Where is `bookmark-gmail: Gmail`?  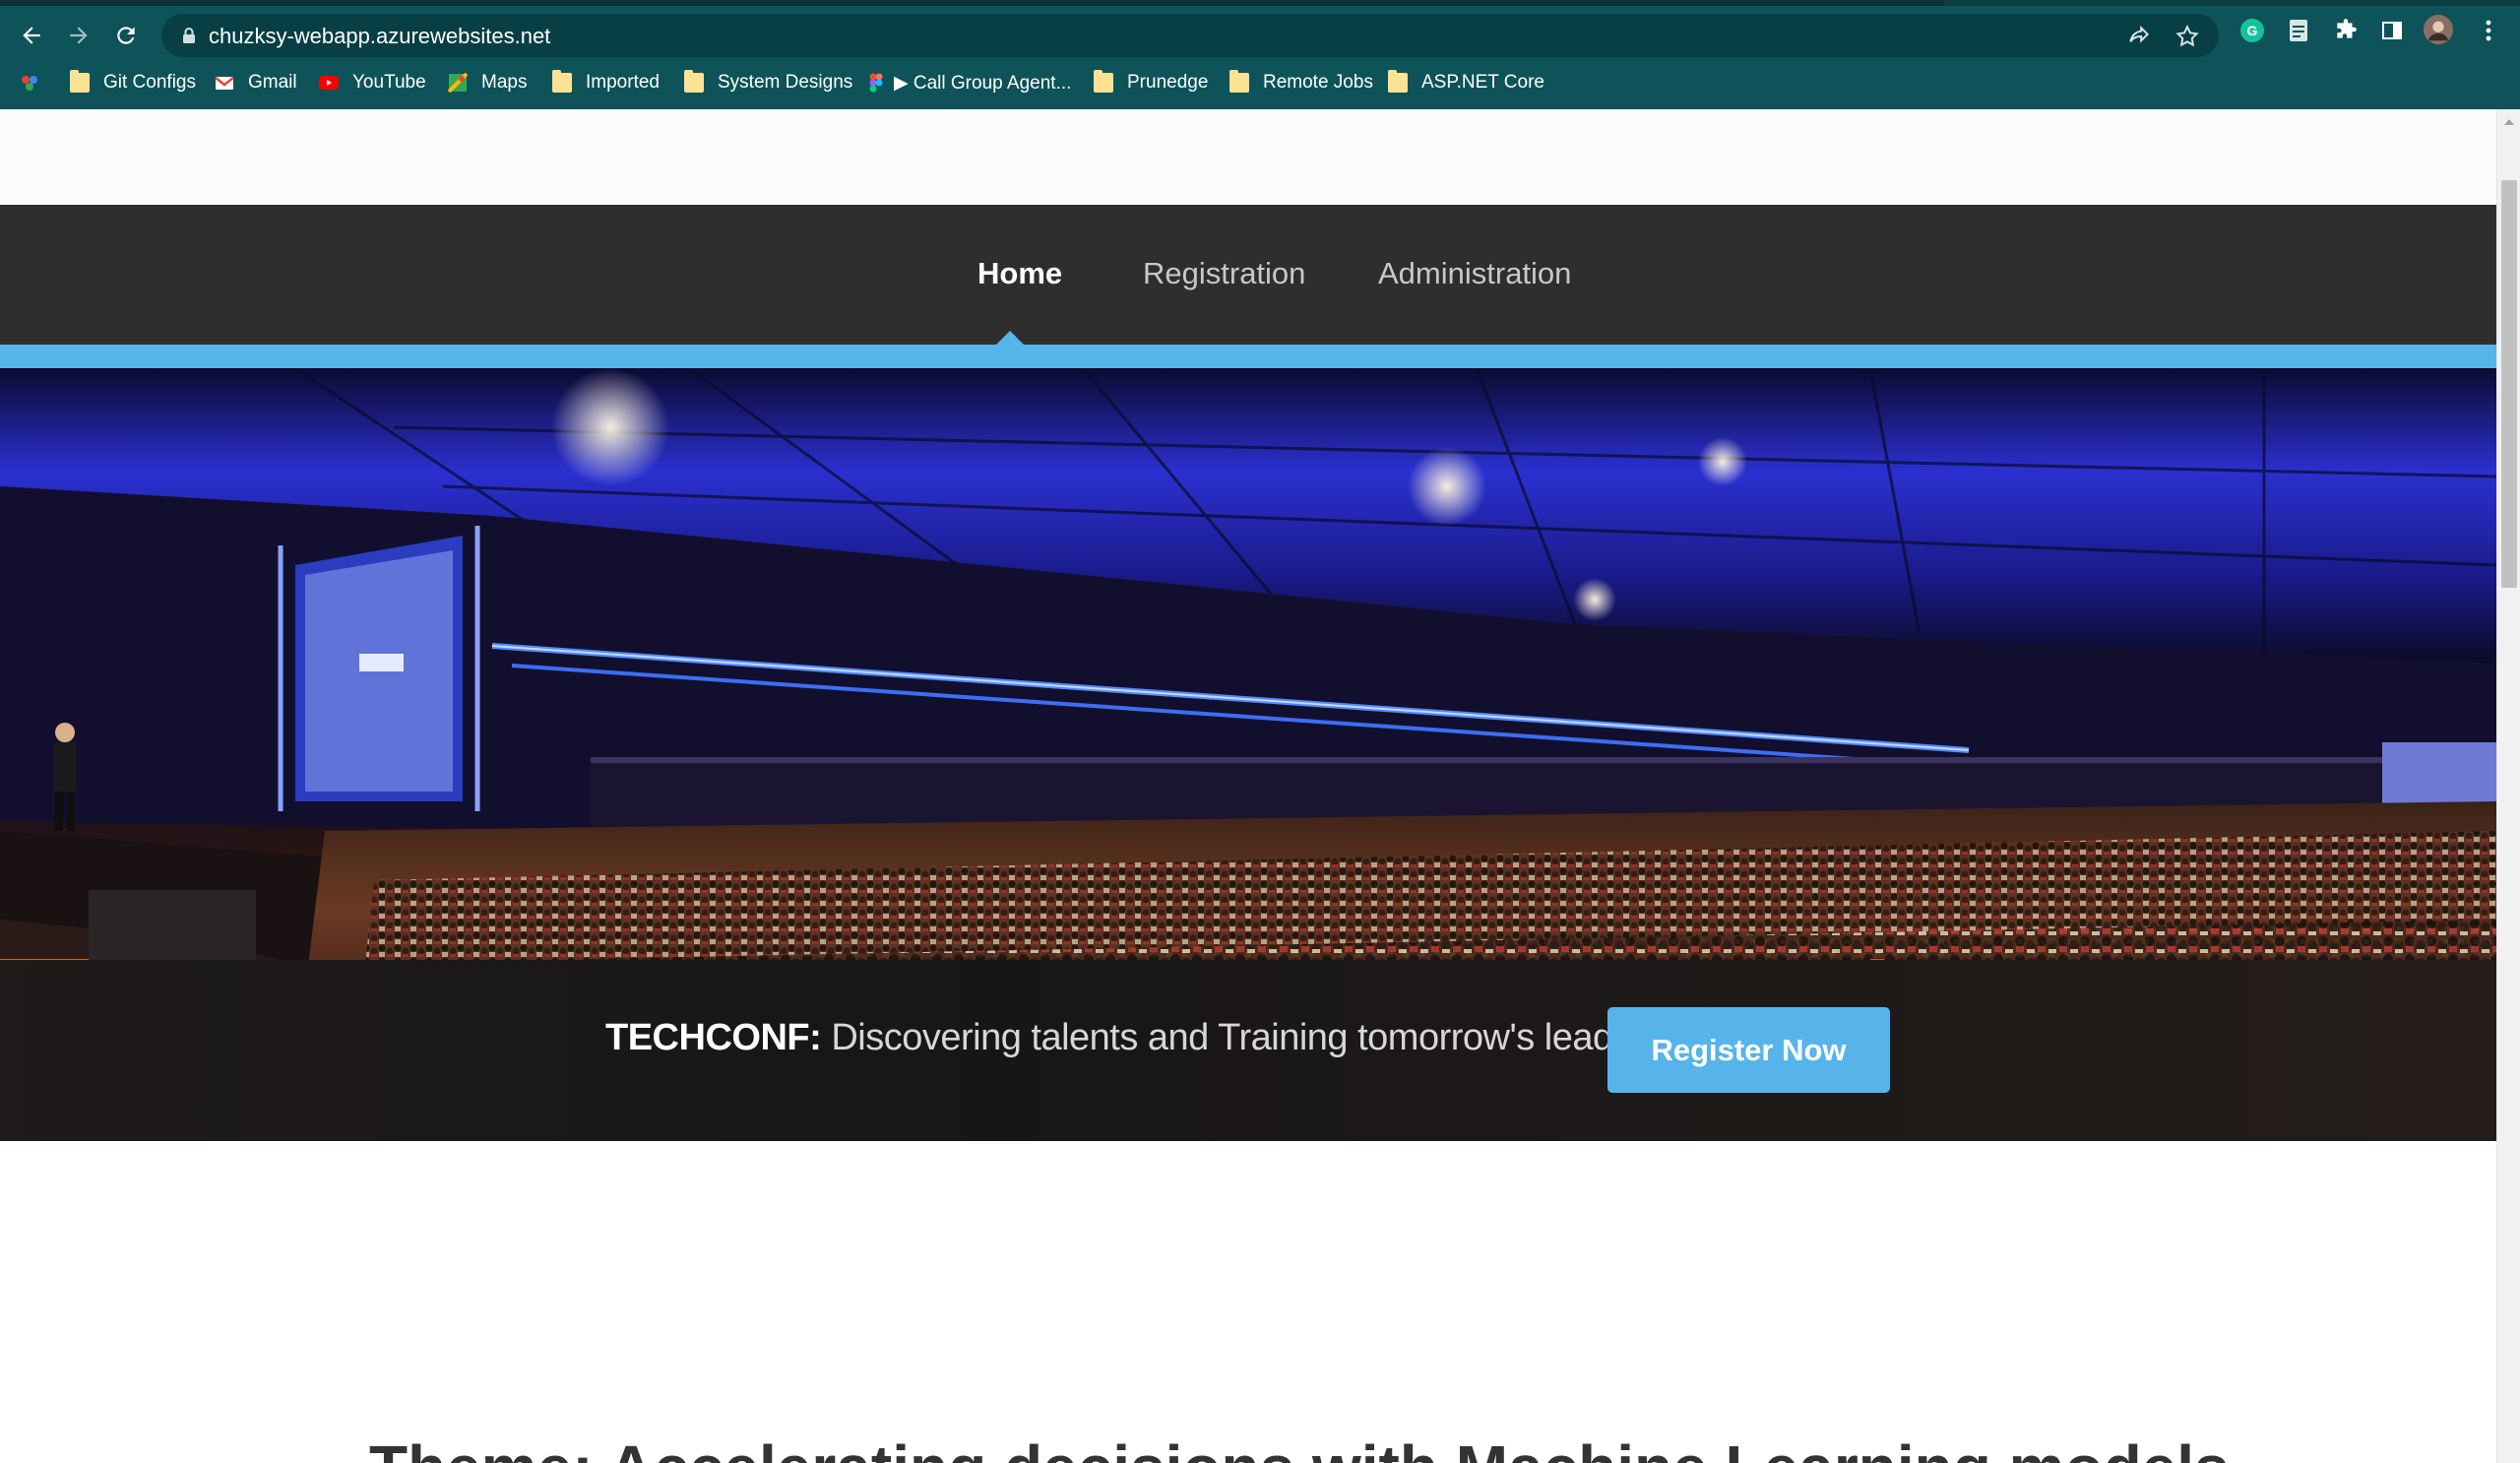 bookmark-gmail: Gmail is located at coordinates (256, 82).